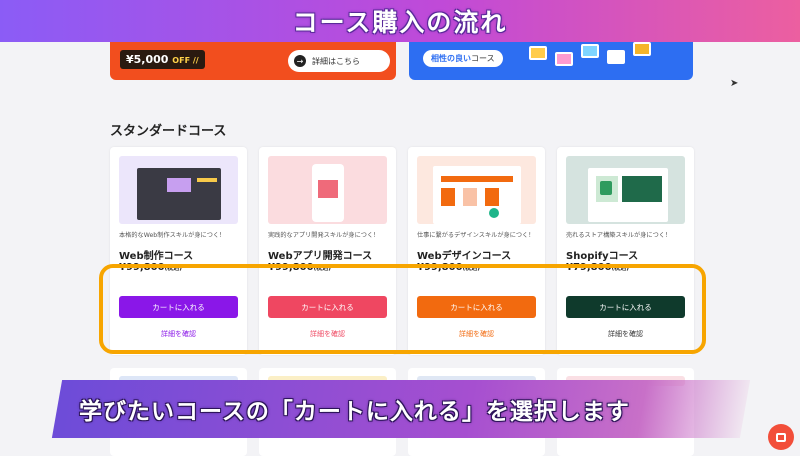 The height and width of the screenshot is (456, 800). What do you see at coordinates (300, 61) in the screenshot?
I see `arrow-right-icon: →` at bounding box center [300, 61].